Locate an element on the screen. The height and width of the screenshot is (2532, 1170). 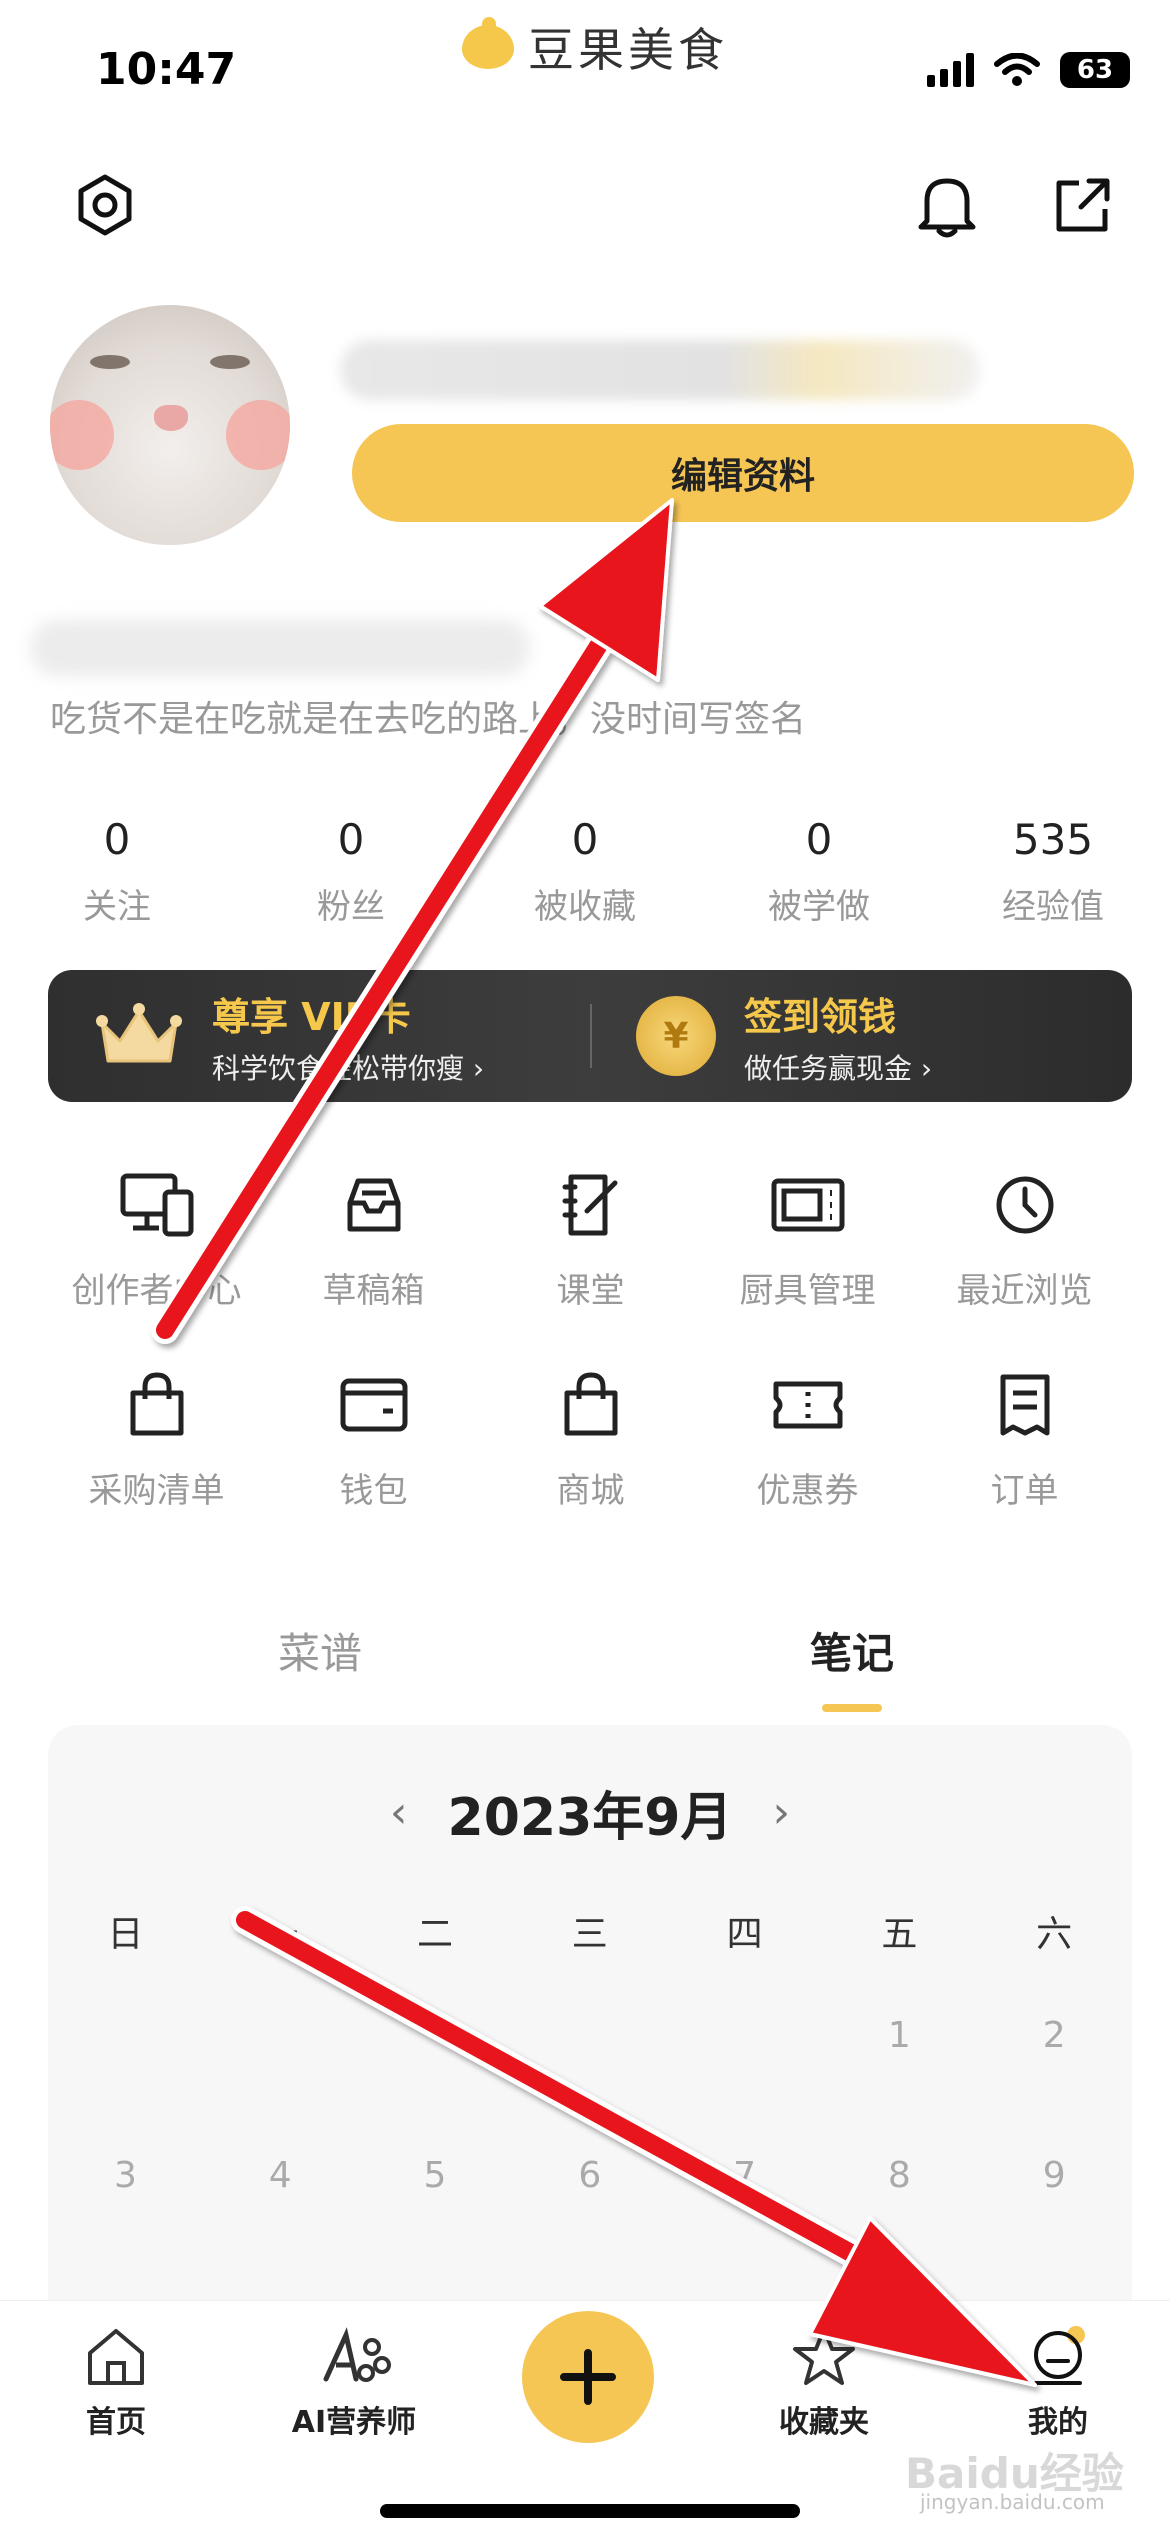
grid-item-orders: 订单 is located at coordinates (1024, 1438).